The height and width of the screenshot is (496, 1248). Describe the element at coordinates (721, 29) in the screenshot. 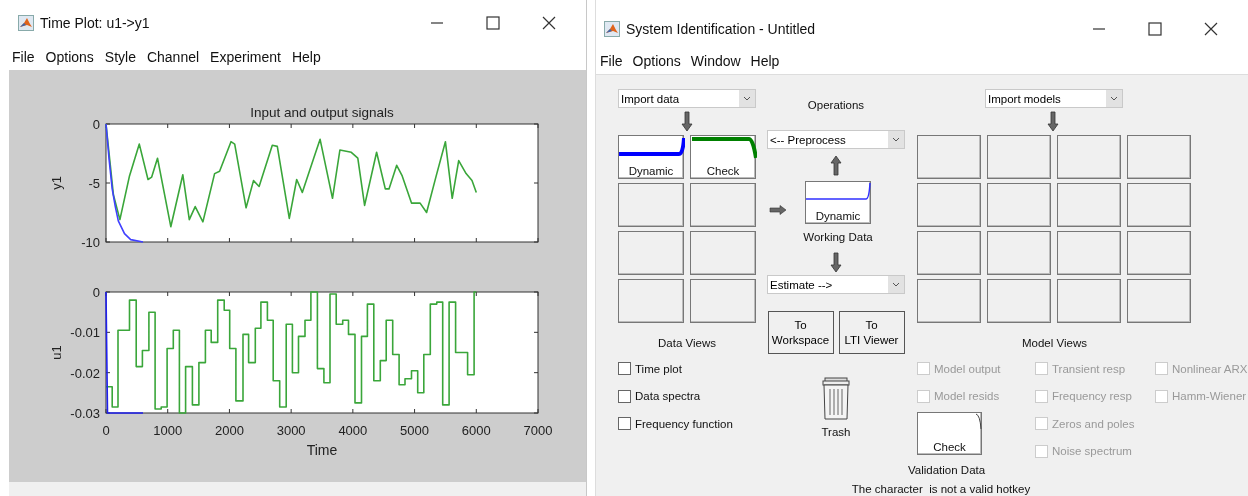

I see `window-title: System Identification - Untitled` at that location.